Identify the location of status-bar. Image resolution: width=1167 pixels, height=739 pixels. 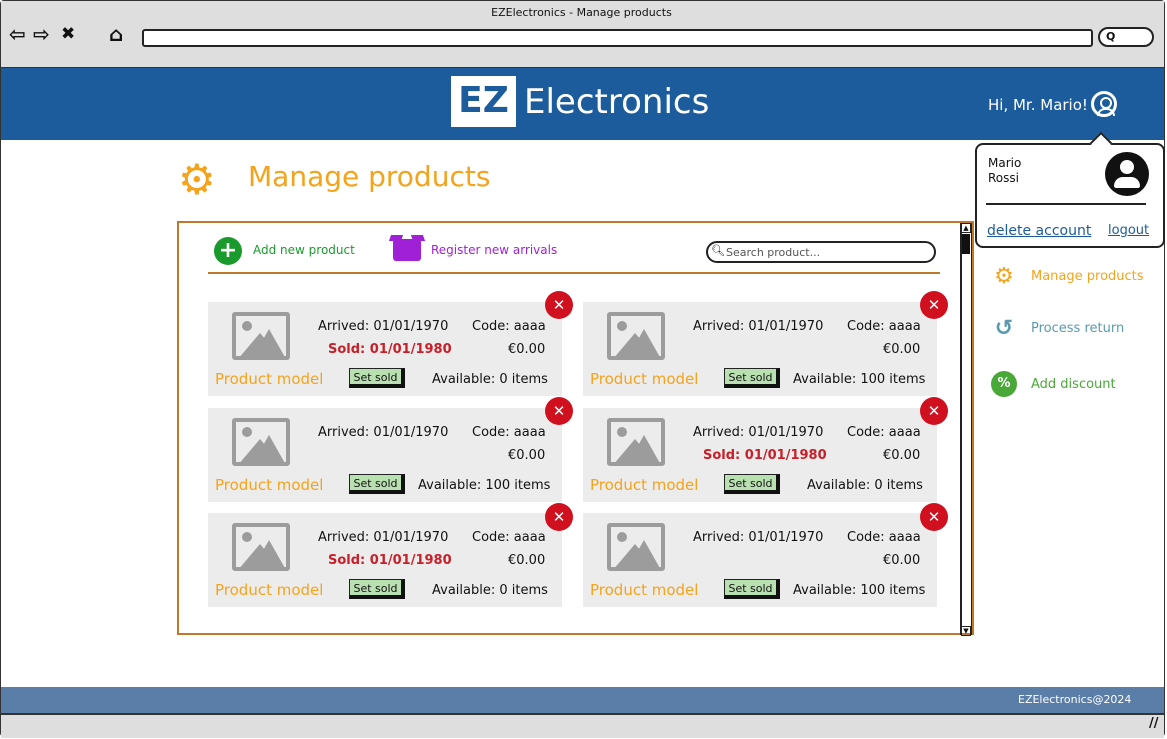
(582, 725).